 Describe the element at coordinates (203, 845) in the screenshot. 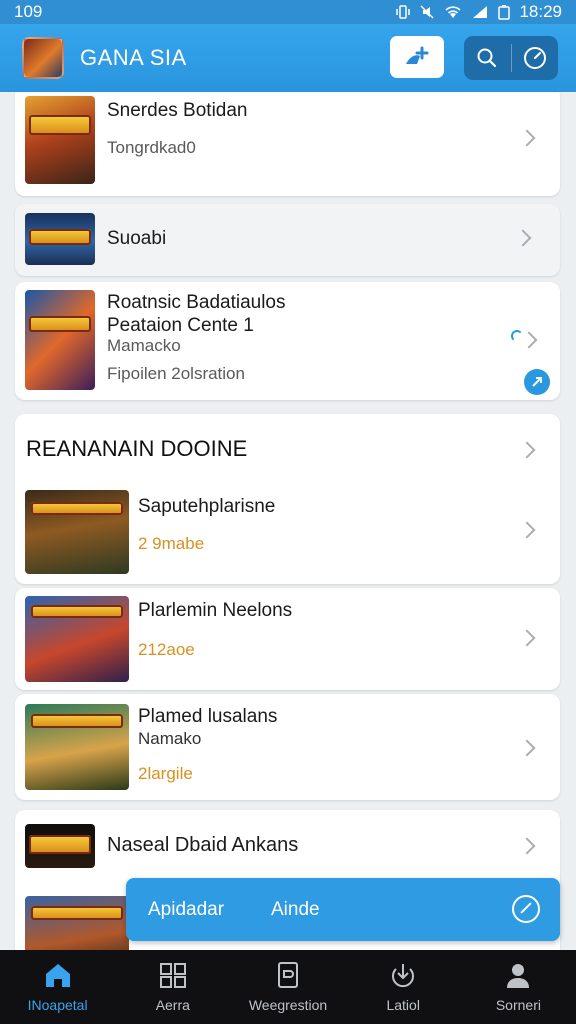

I see `item-title: Naseal Dbaid Ankans` at that location.